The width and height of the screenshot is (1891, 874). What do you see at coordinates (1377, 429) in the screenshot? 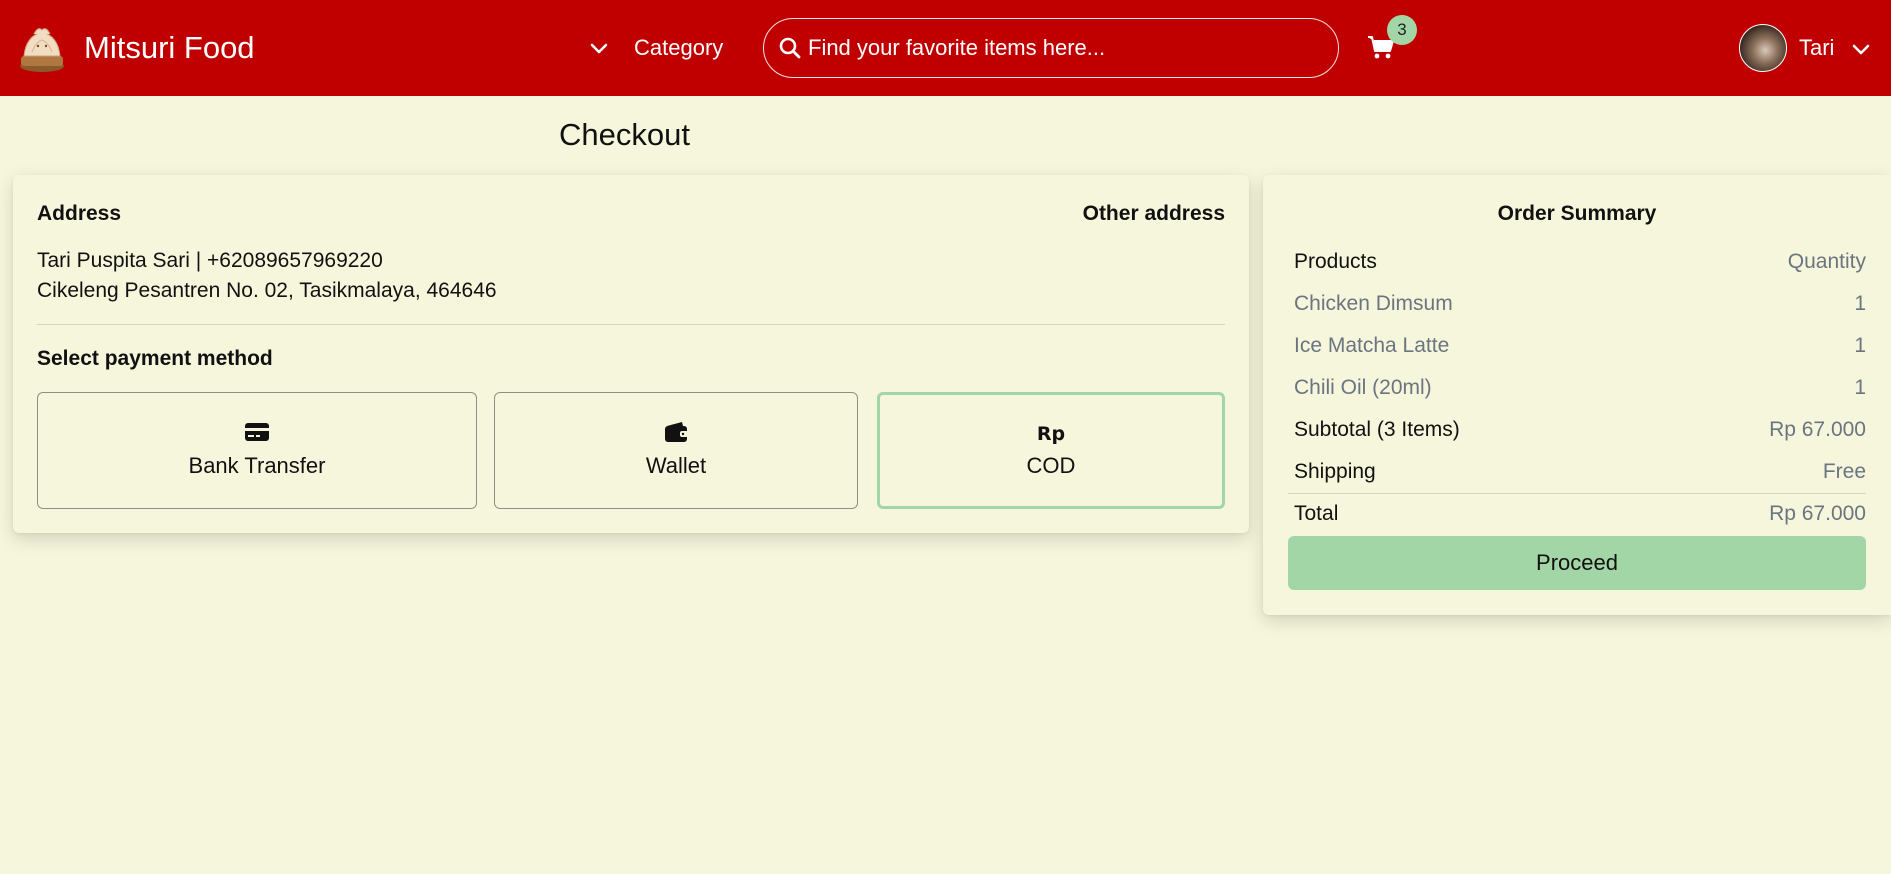
I see `subtotal-label: Subtotal (3 Items)` at bounding box center [1377, 429].